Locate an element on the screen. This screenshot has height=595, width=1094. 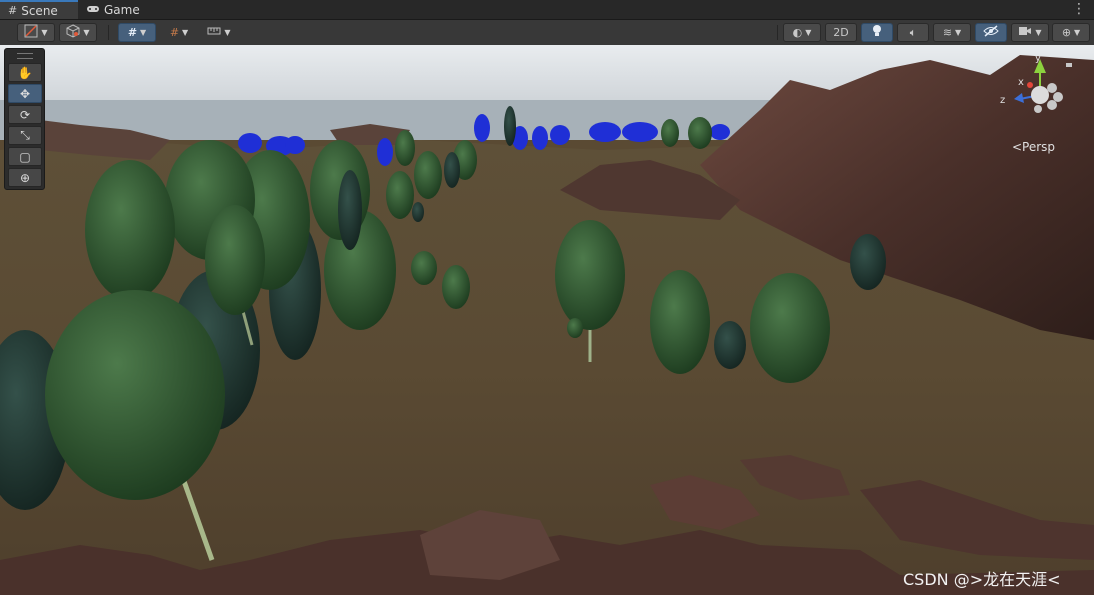
transform-tool-button: ⊕ is located at coordinates (25, 177).